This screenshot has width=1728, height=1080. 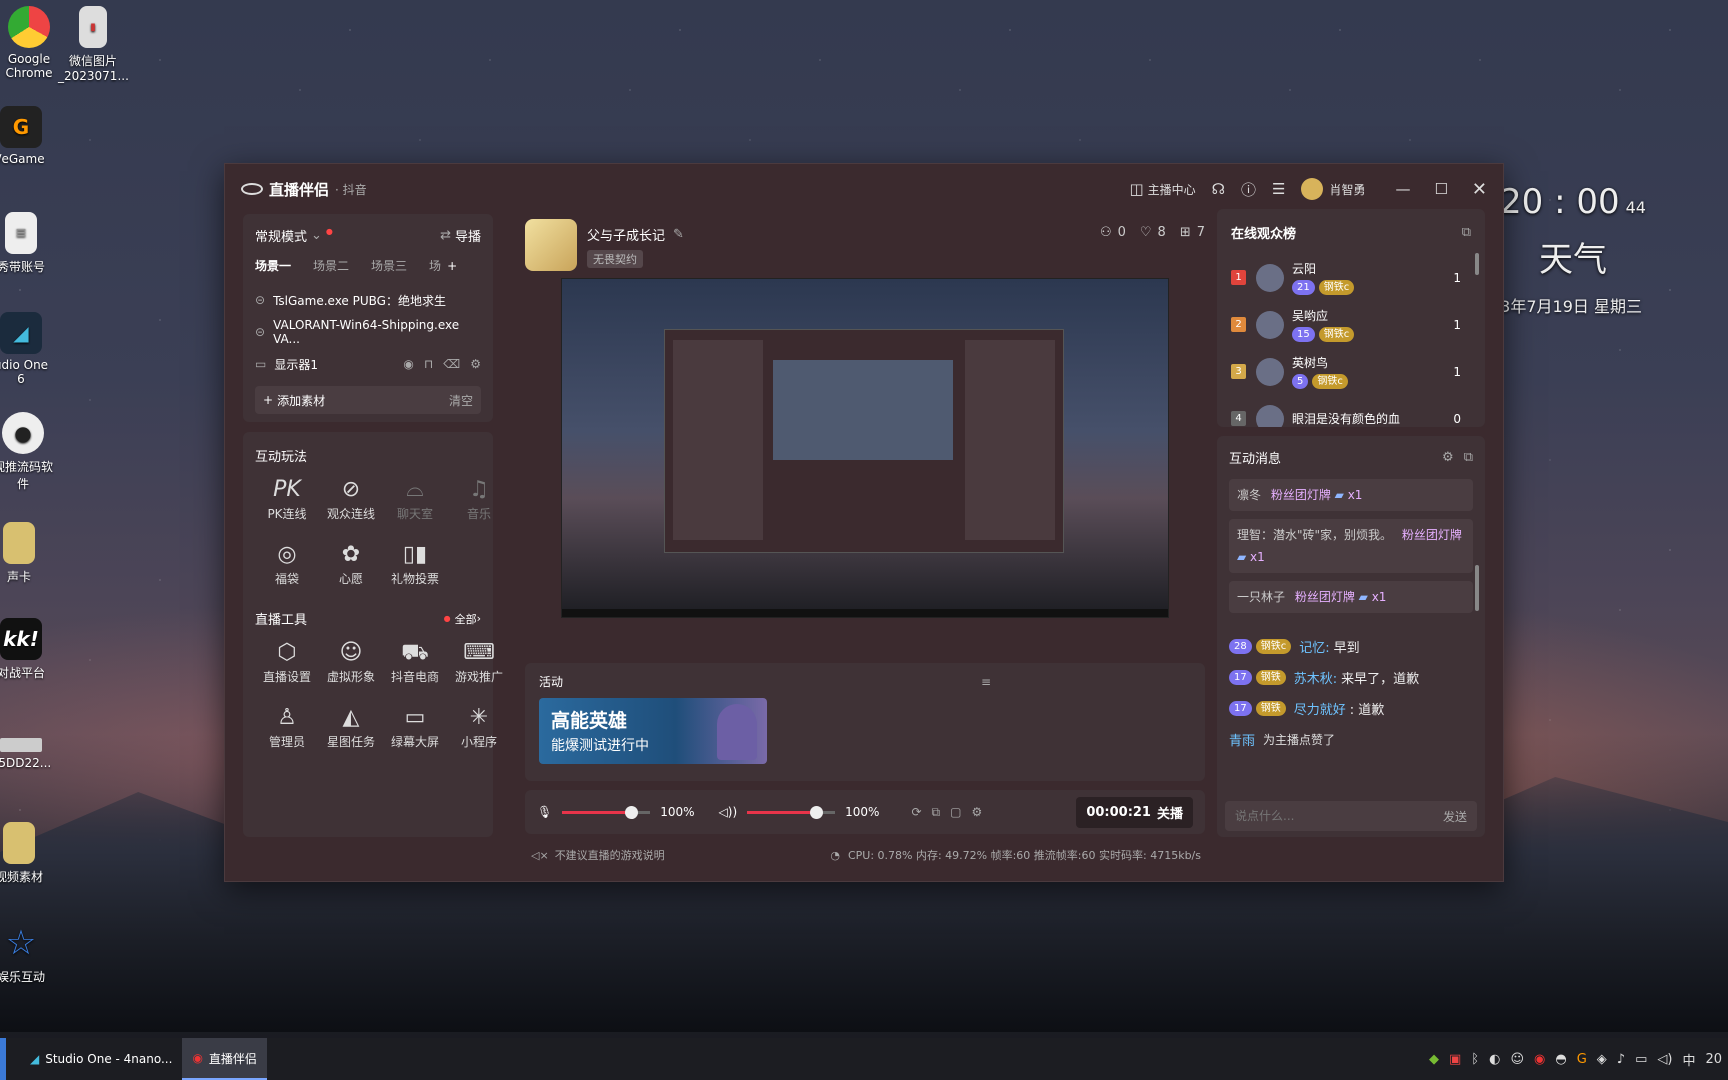 What do you see at coordinates (351, 563) in the screenshot?
I see `wish-button: ✿ 心愿` at bounding box center [351, 563].